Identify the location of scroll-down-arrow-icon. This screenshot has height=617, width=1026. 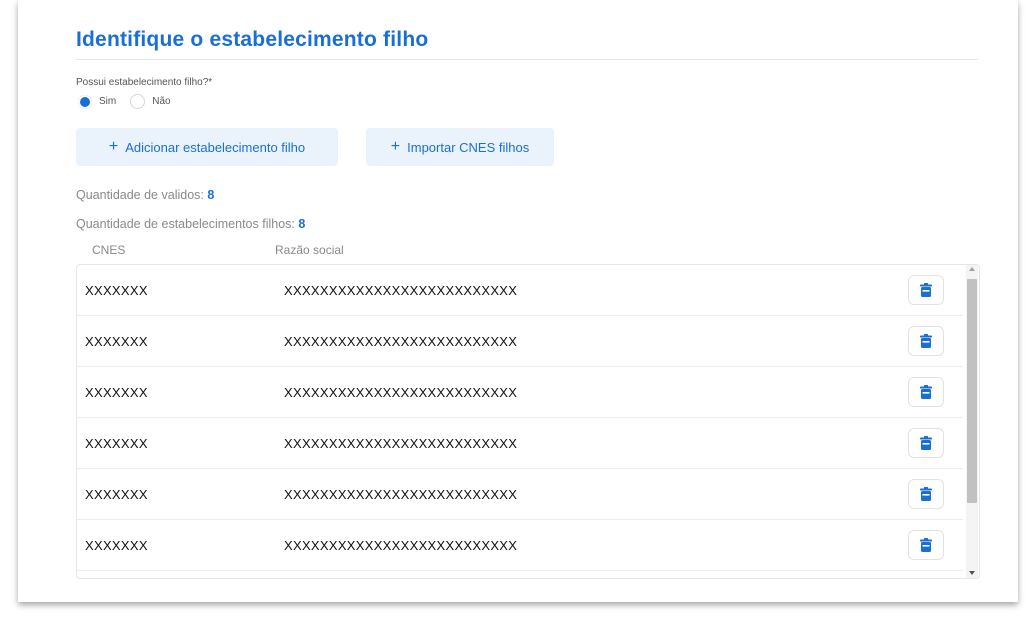
(972, 573).